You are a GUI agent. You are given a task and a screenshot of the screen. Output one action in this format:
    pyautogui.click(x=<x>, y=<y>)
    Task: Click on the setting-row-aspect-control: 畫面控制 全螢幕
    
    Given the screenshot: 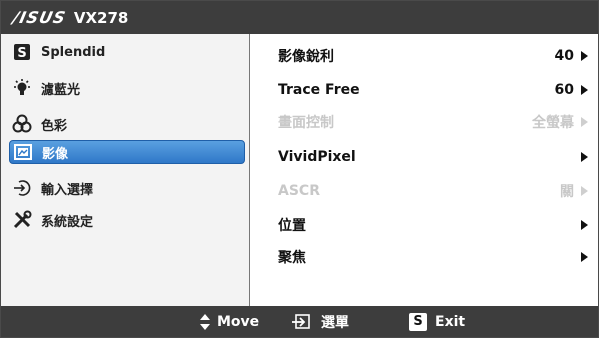 What is the action you would take?
    pyautogui.click(x=433, y=122)
    